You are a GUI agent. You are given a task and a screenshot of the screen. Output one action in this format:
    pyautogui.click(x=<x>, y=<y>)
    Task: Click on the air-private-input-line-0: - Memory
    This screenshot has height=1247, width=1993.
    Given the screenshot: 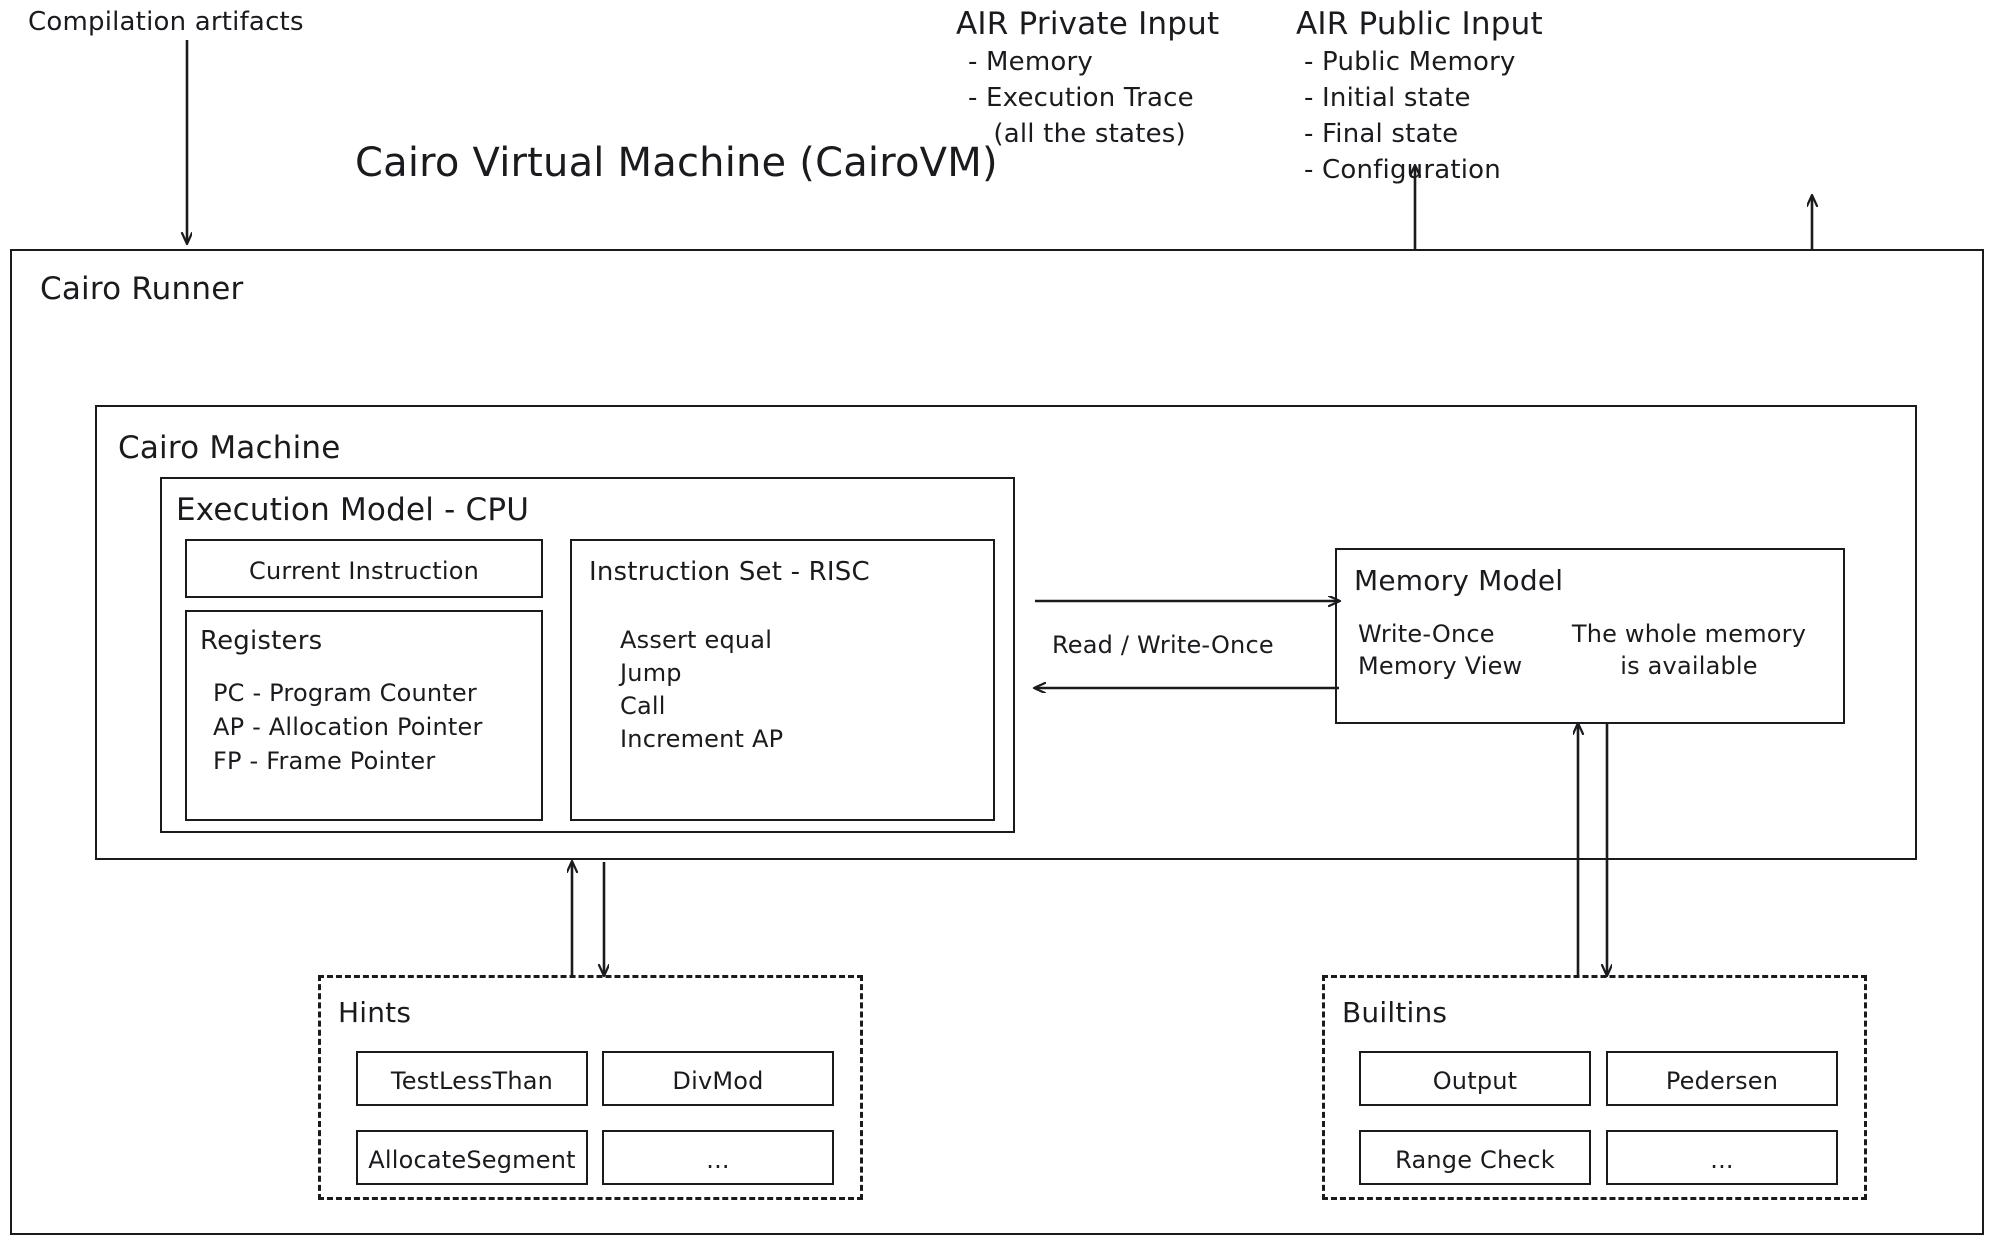 What is the action you would take?
    pyautogui.click(x=1030, y=62)
    